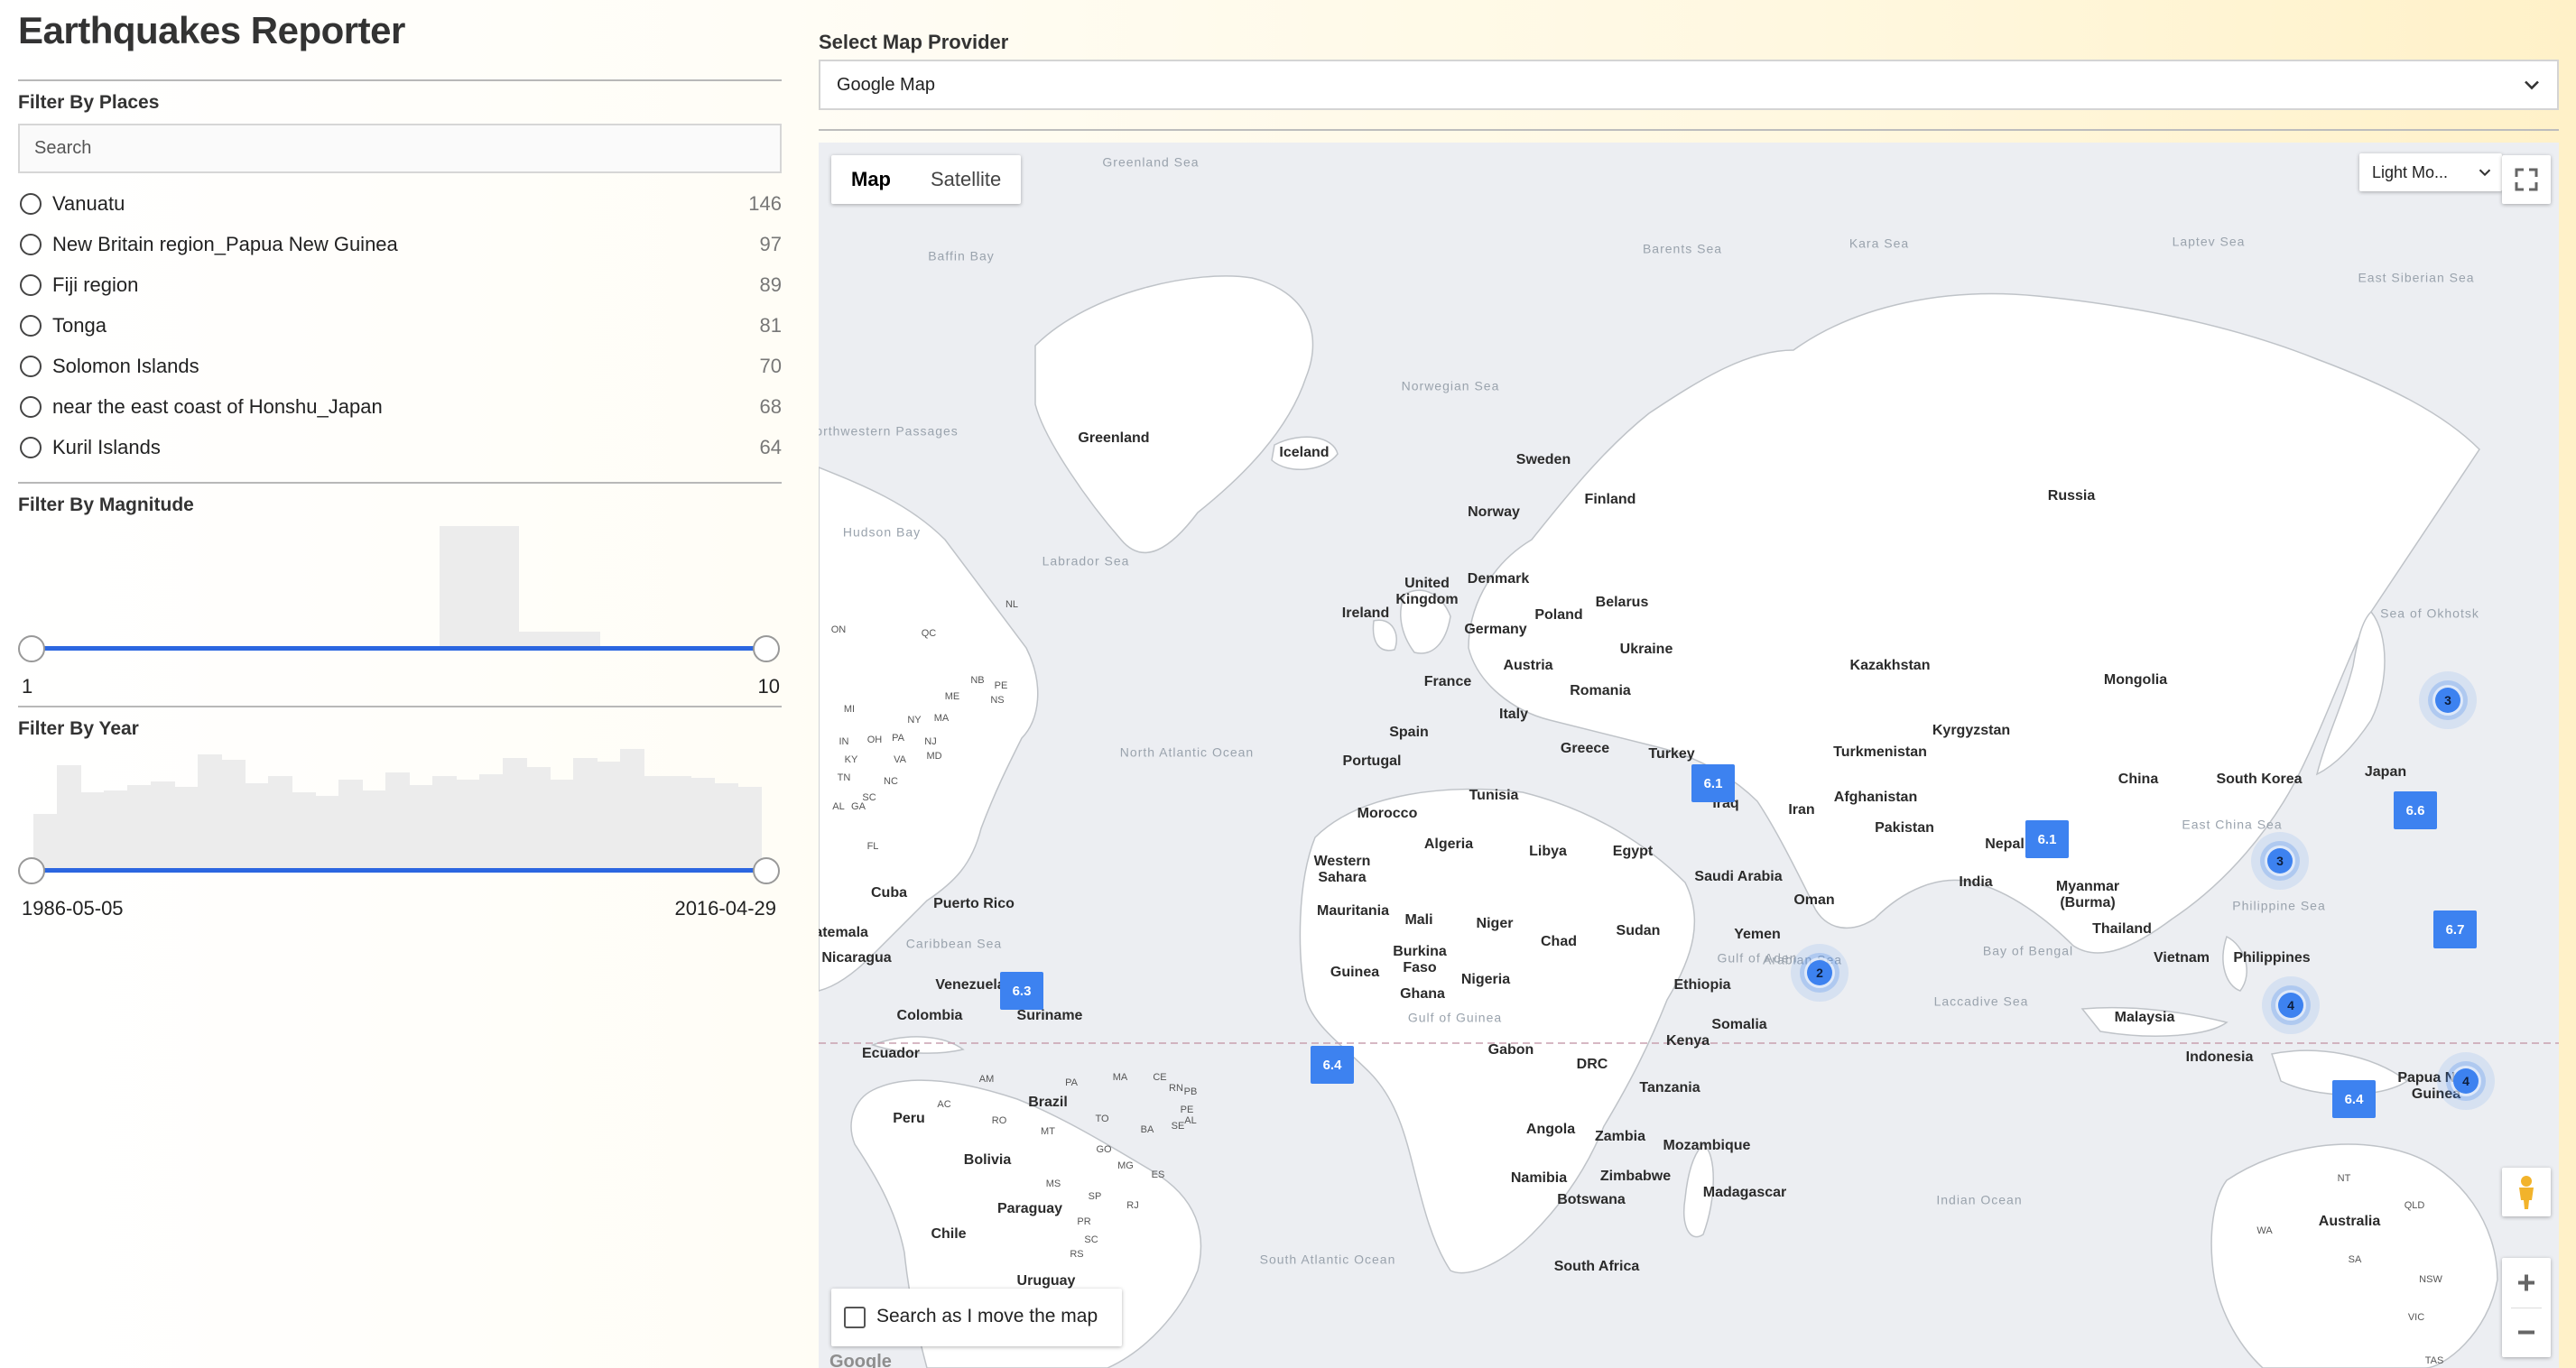 The height and width of the screenshot is (1368, 2576). I want to click on country-label: Suriname, so click(1049, 1015).